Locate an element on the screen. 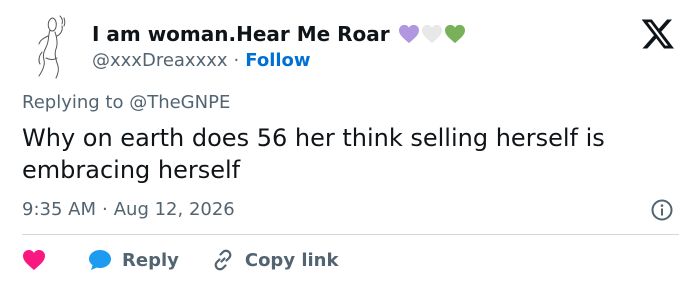 The image size is (700, 287). reply-bubble-icon is located at coordinates (100, 260).